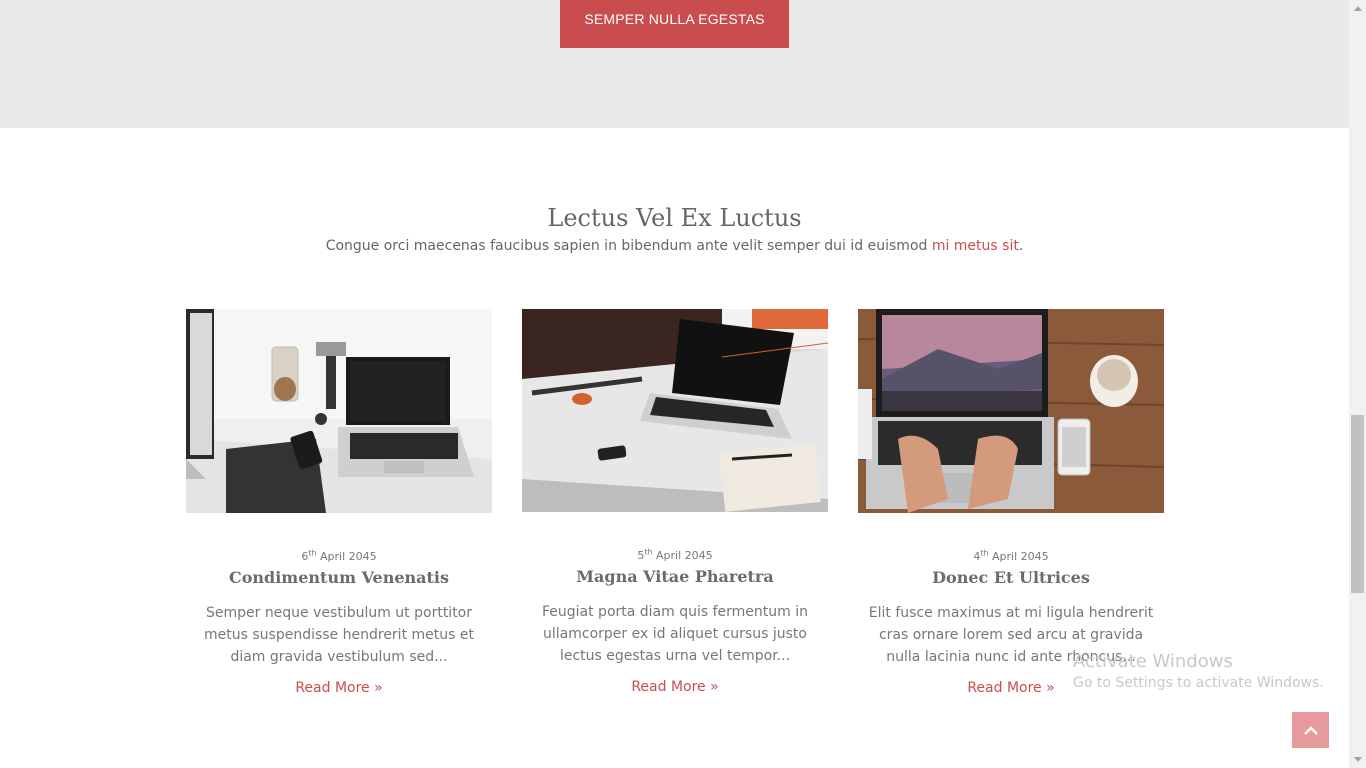 This screenshot has width=1366, height=768. I want to click on post-date: 6th April 2045, so click(339, 556).